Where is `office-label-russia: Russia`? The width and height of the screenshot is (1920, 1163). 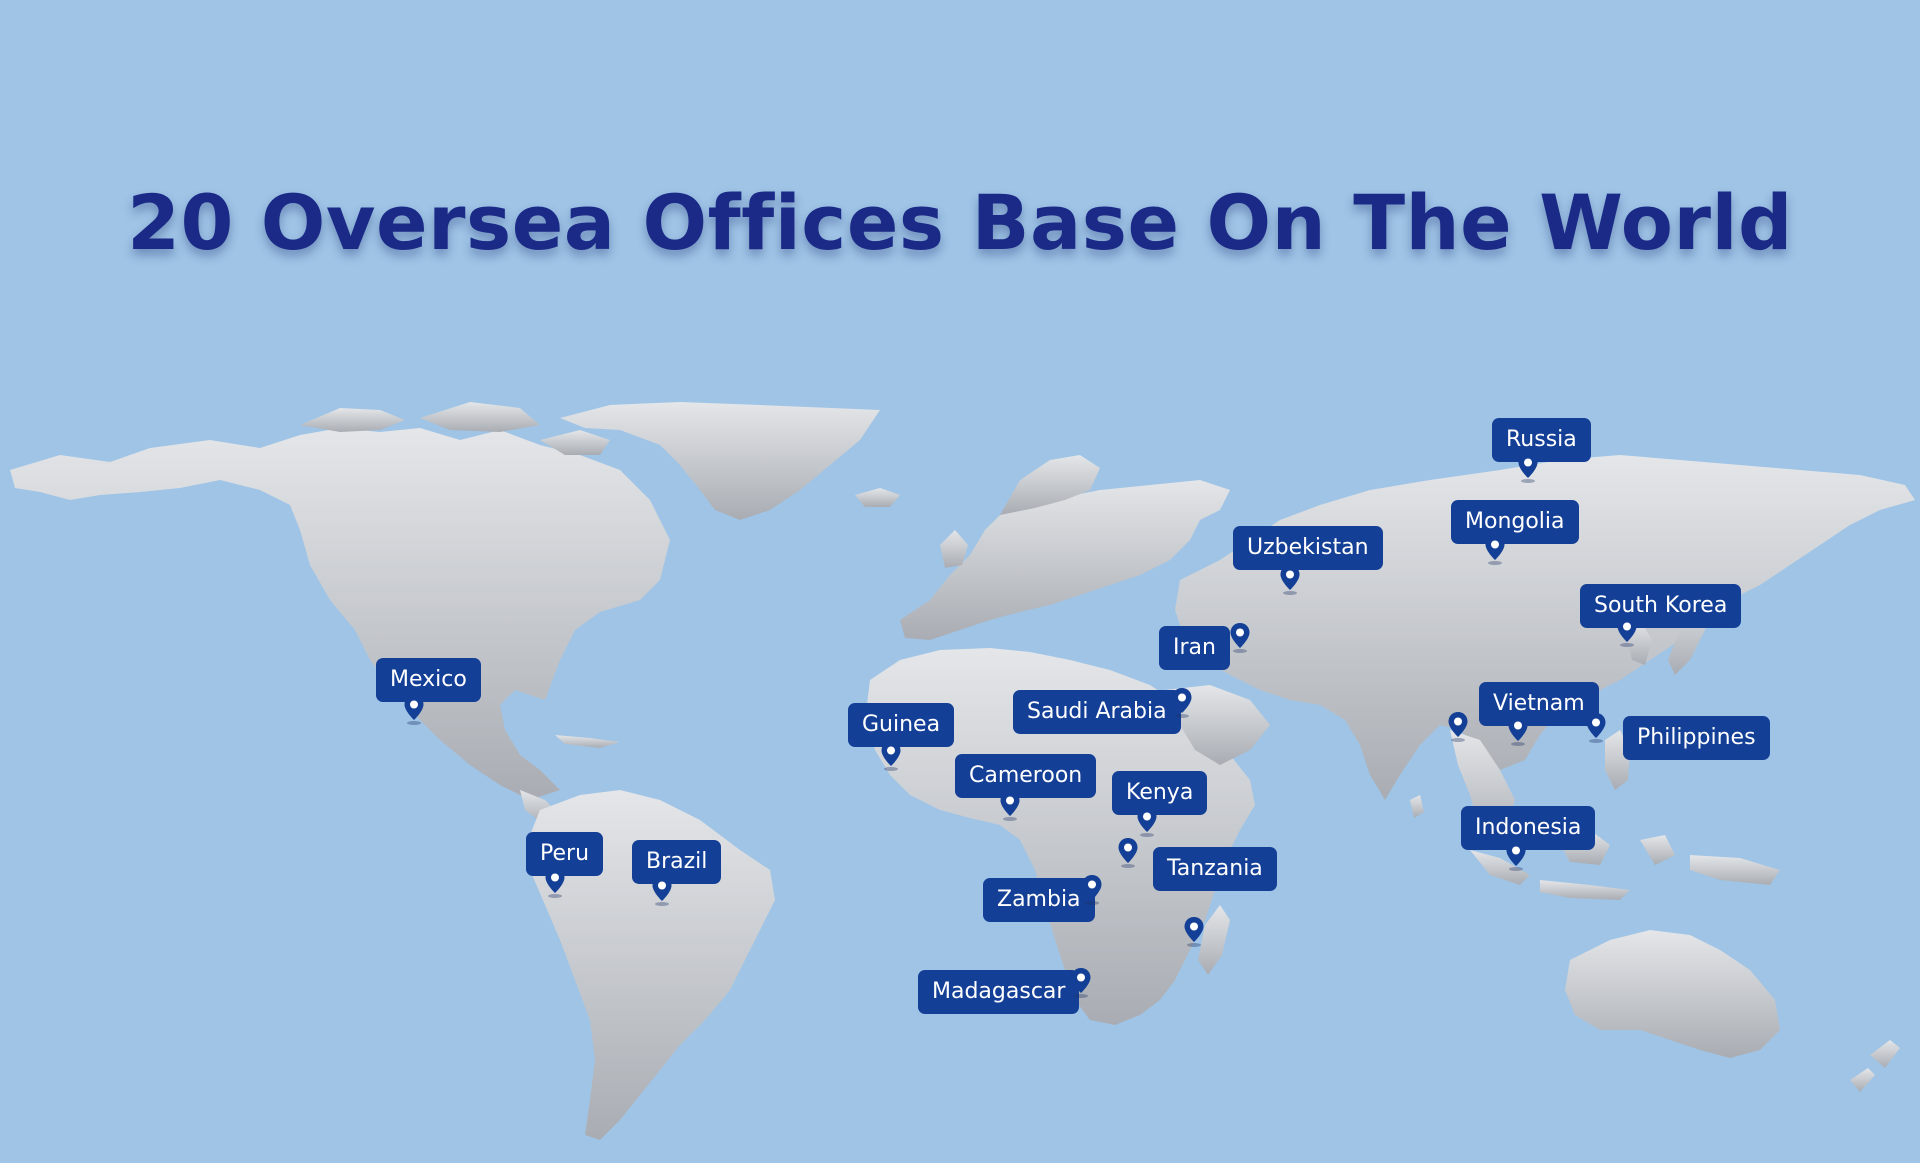 office-label-russia: Russia is located at coordinates (1541, 440).